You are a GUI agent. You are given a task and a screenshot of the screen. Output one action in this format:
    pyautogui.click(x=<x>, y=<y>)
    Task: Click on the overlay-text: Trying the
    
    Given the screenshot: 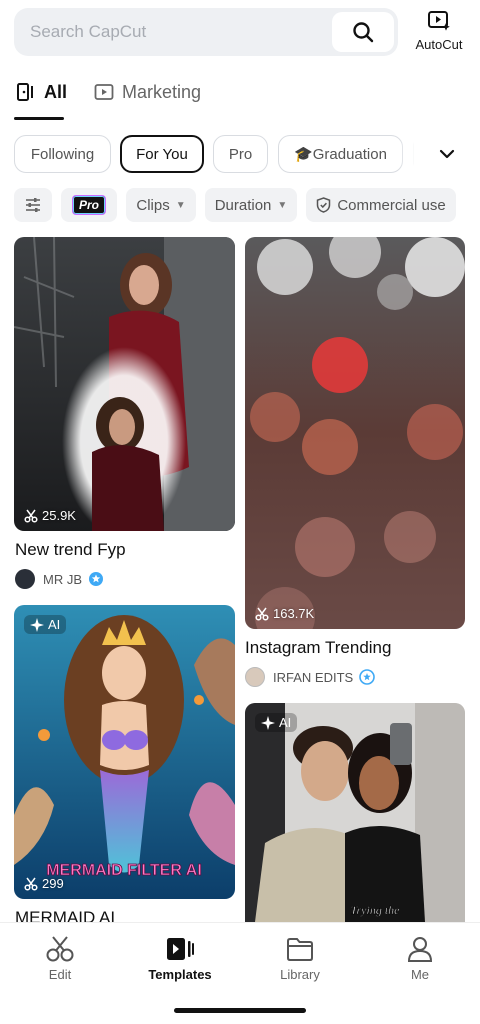 What is the action you would take?
    pyautogui.click(x=375, y=910)
    